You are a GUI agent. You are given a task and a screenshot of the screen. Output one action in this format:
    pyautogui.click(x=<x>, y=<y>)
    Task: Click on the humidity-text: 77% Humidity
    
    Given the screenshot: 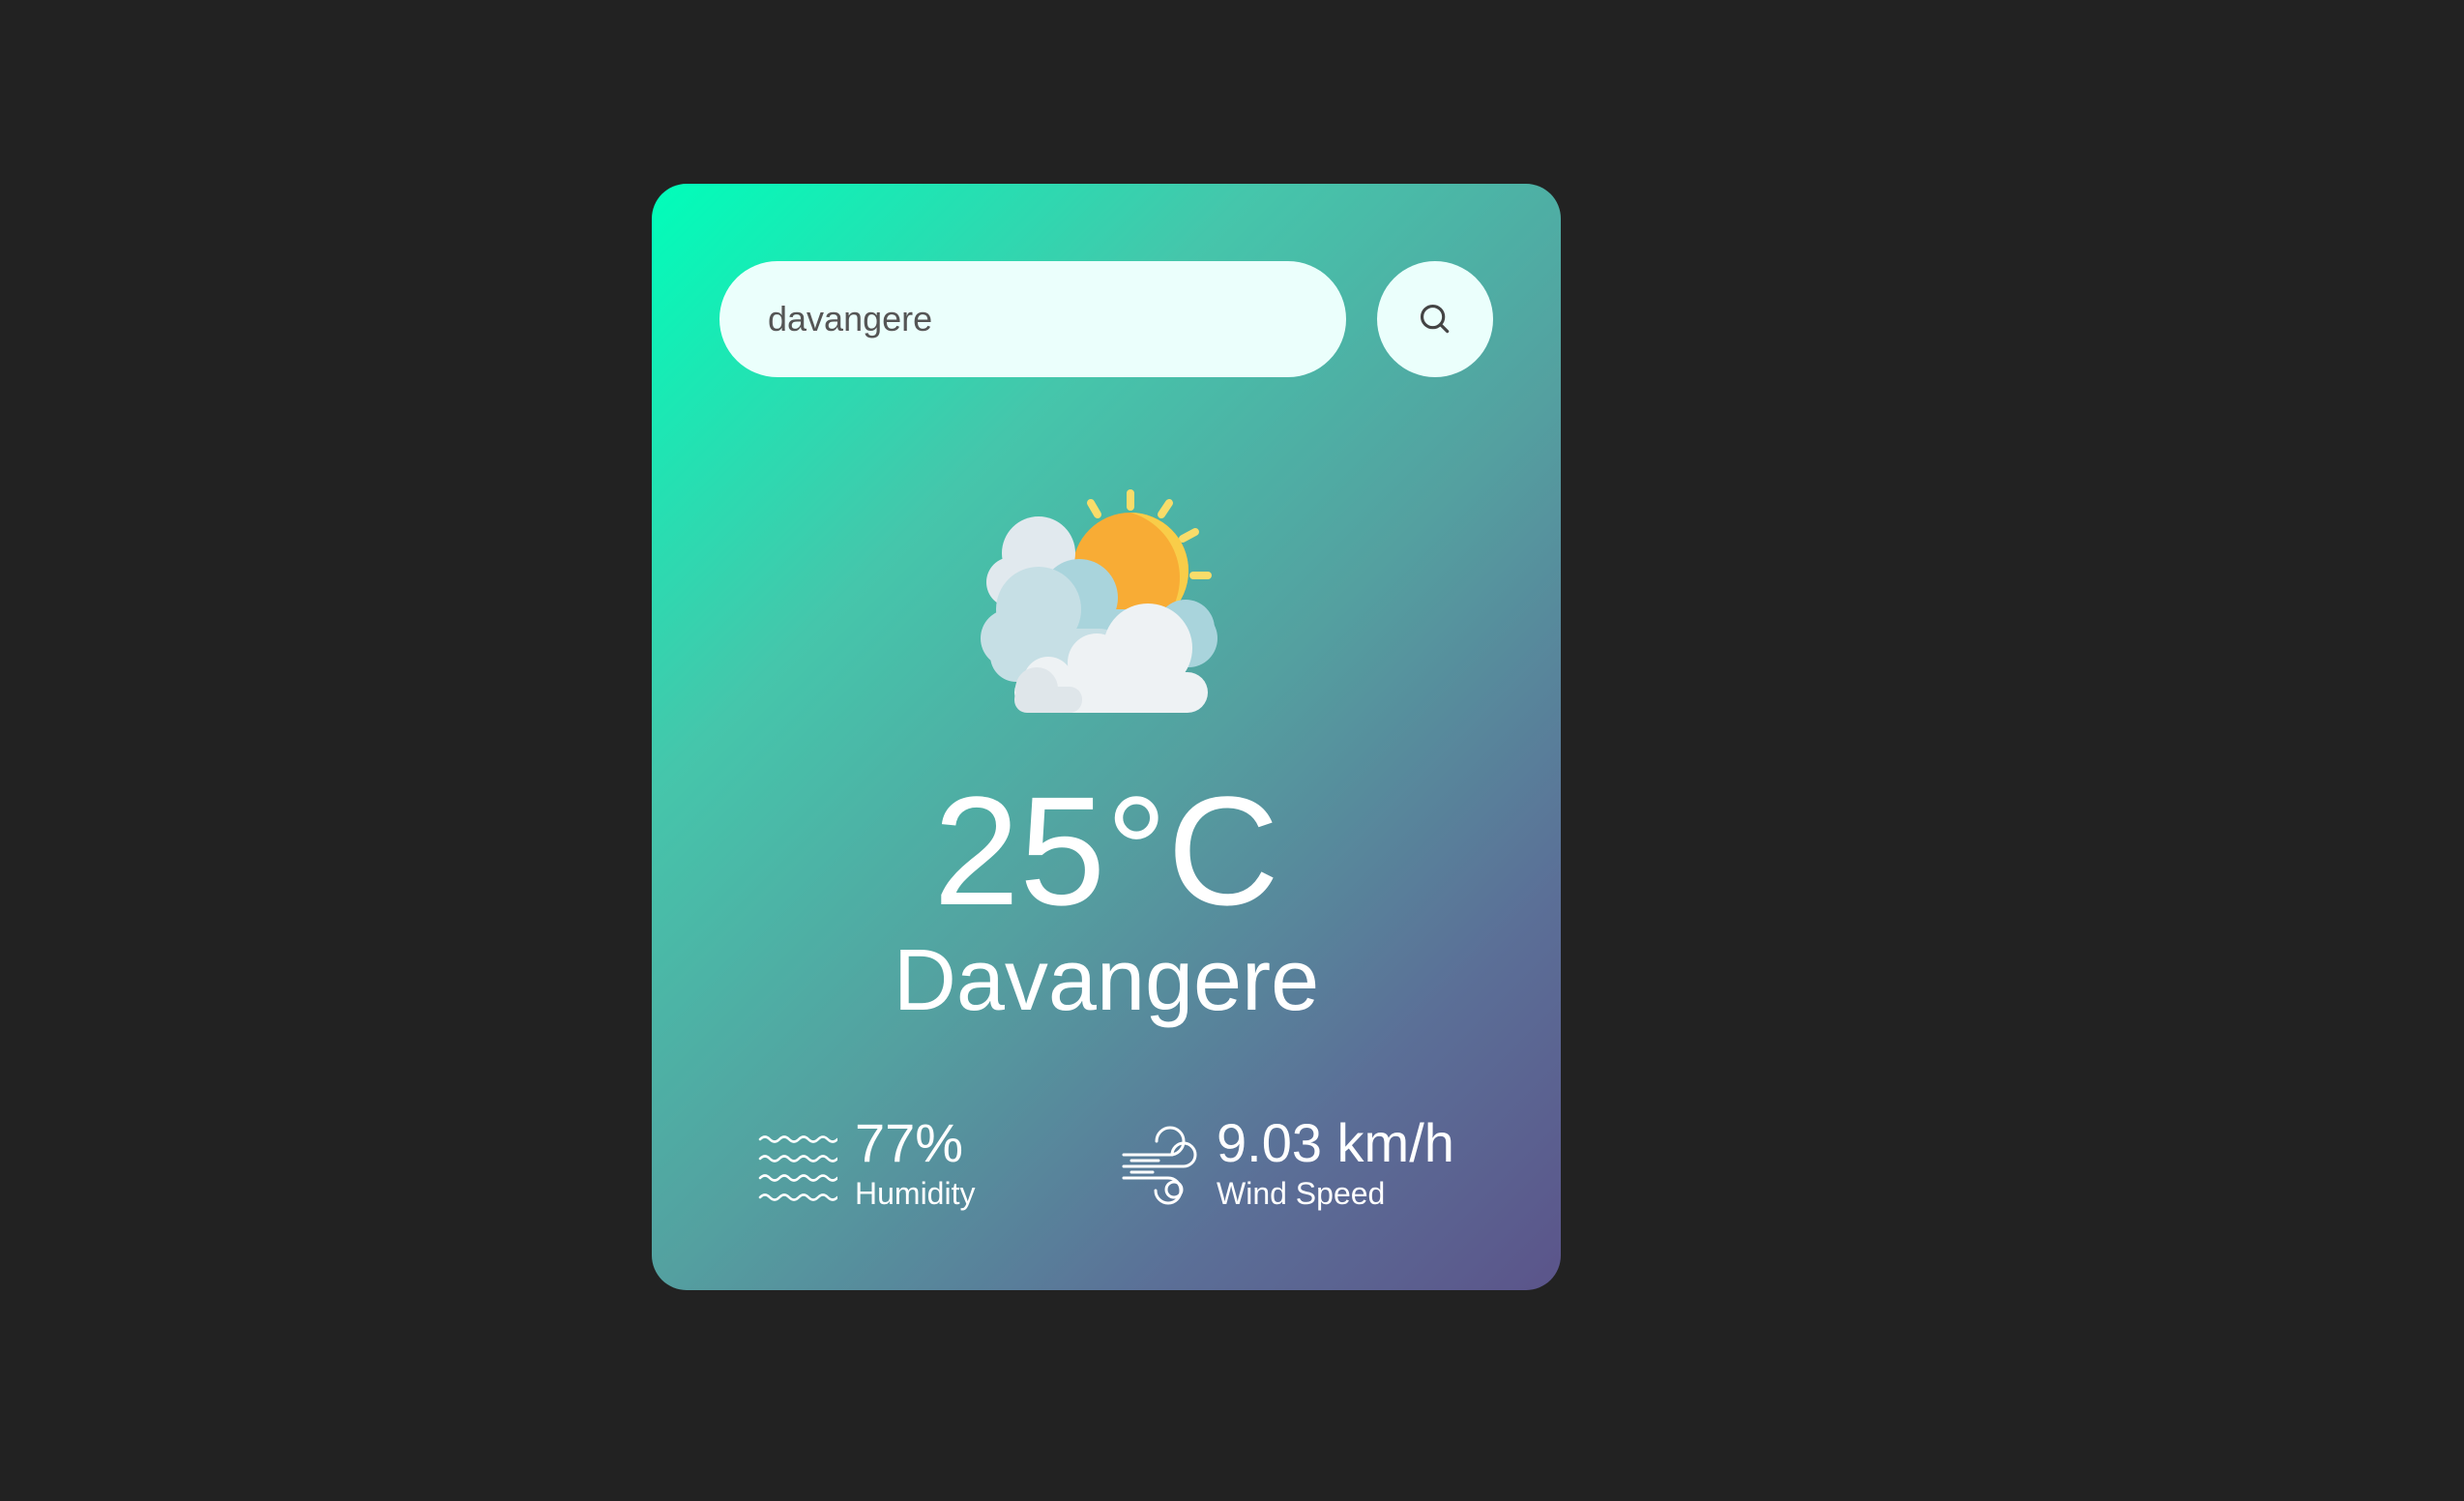 What is the action you would take?
    pyautogui.click(x=915, y=1162)
    